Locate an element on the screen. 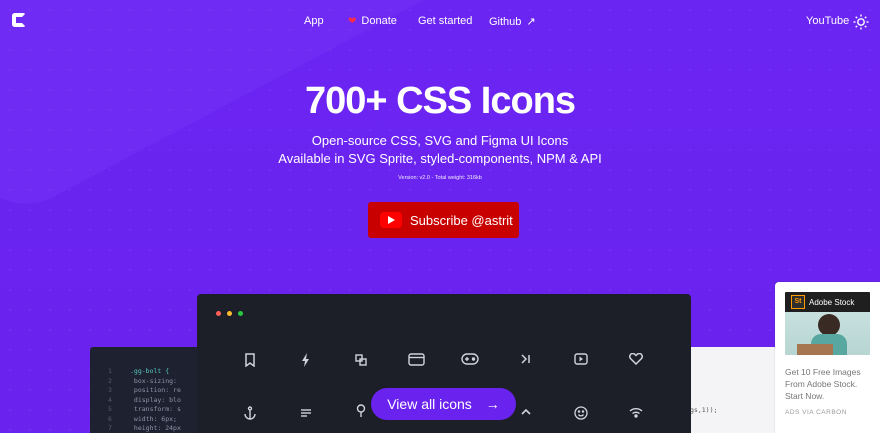  line-number: 3 is located at coordinates (110, 390).